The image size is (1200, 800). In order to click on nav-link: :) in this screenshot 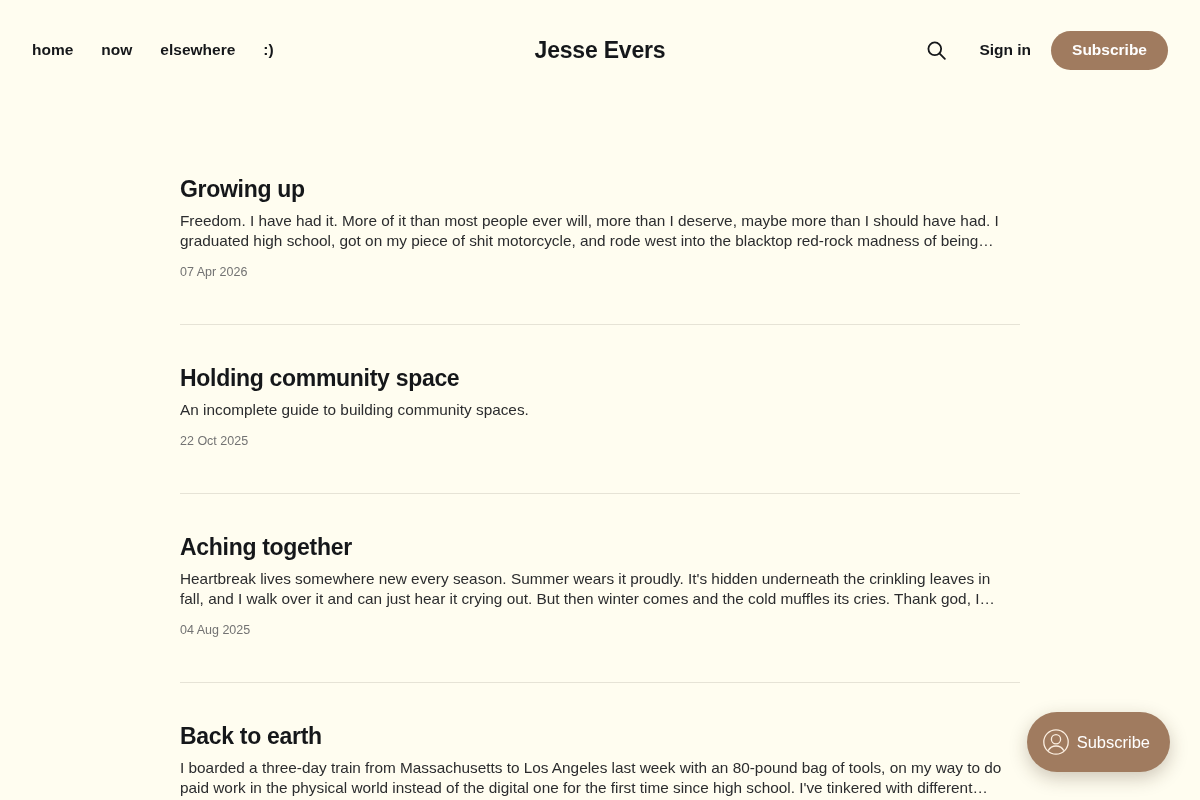, I will do `click(268, 50)`.